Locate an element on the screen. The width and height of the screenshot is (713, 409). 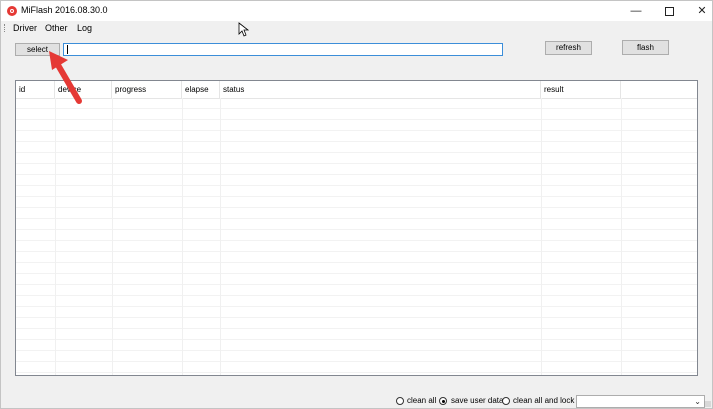
radio-clean-all is located at coordinates (400, 401).